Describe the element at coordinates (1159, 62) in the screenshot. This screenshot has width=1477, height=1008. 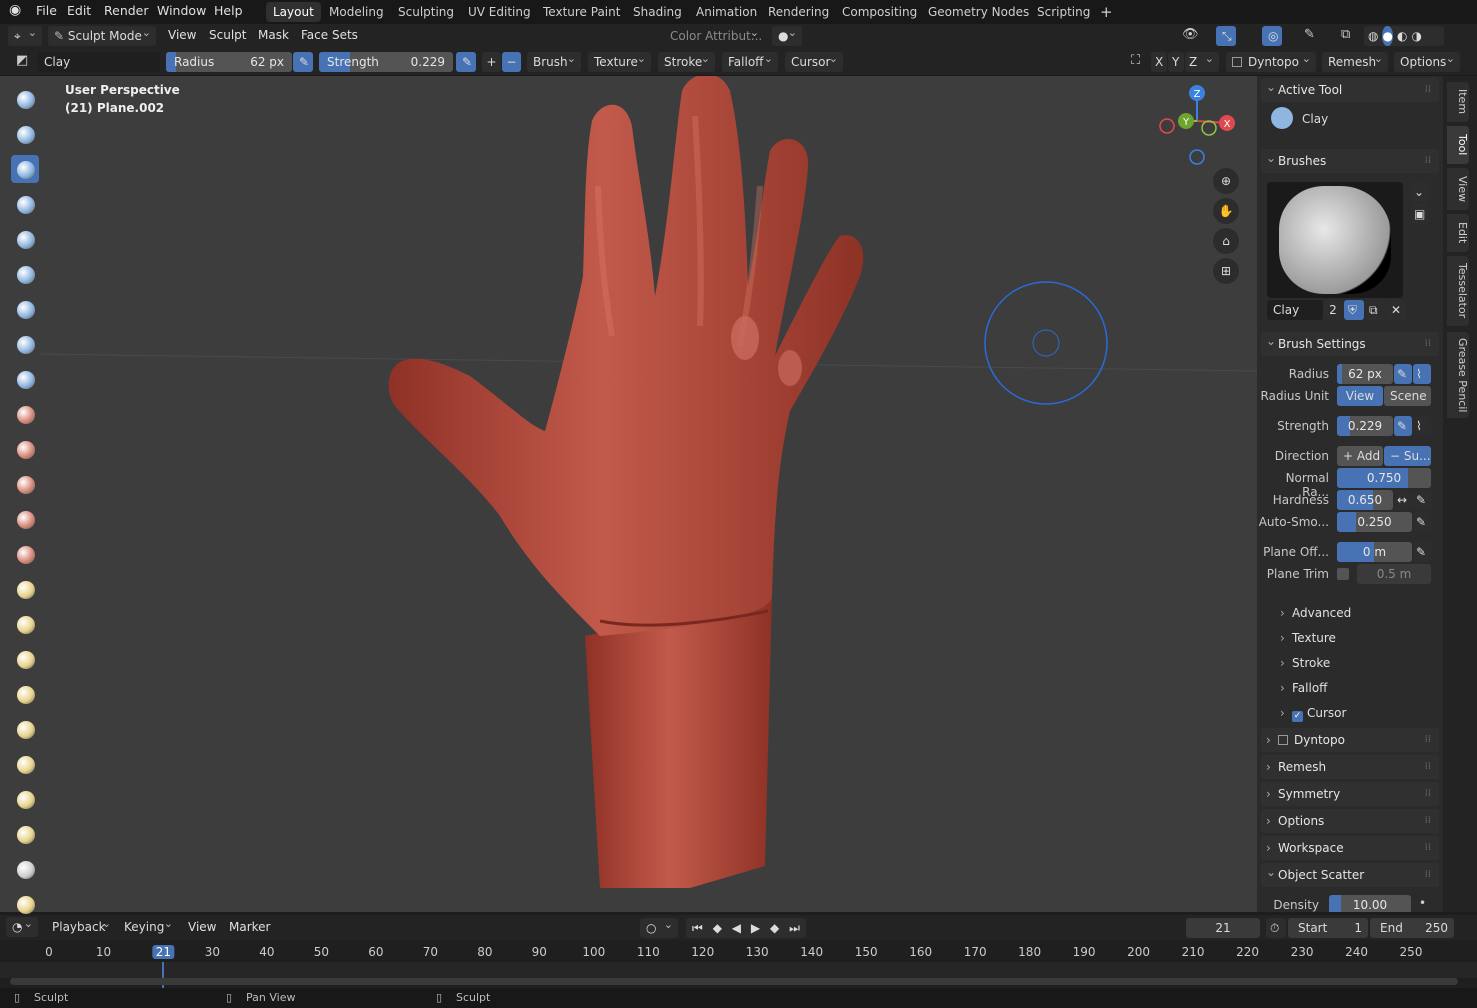
I see `symmetry-x-toggle: X` at that location.